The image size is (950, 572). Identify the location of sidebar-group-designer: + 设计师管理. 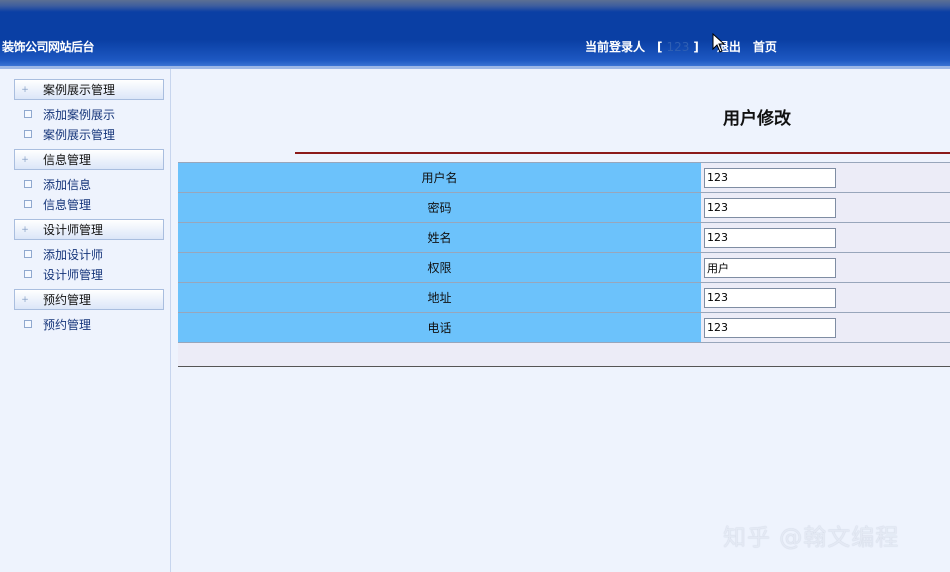
(89, 229).